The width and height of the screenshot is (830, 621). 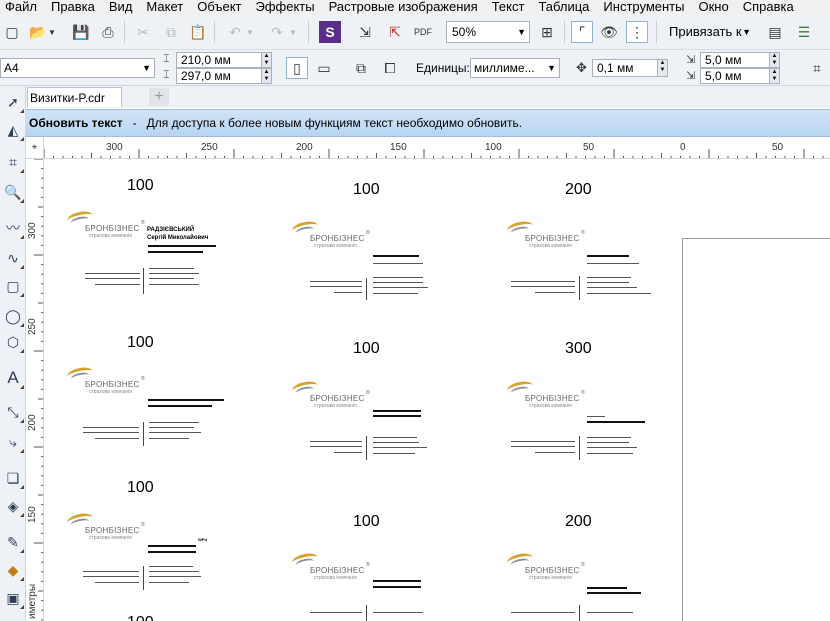 What do you see at coordinates (547, 32) in the screenshot?
I see `full-screen-icon: ⊞` at bounding box center [547, 32].